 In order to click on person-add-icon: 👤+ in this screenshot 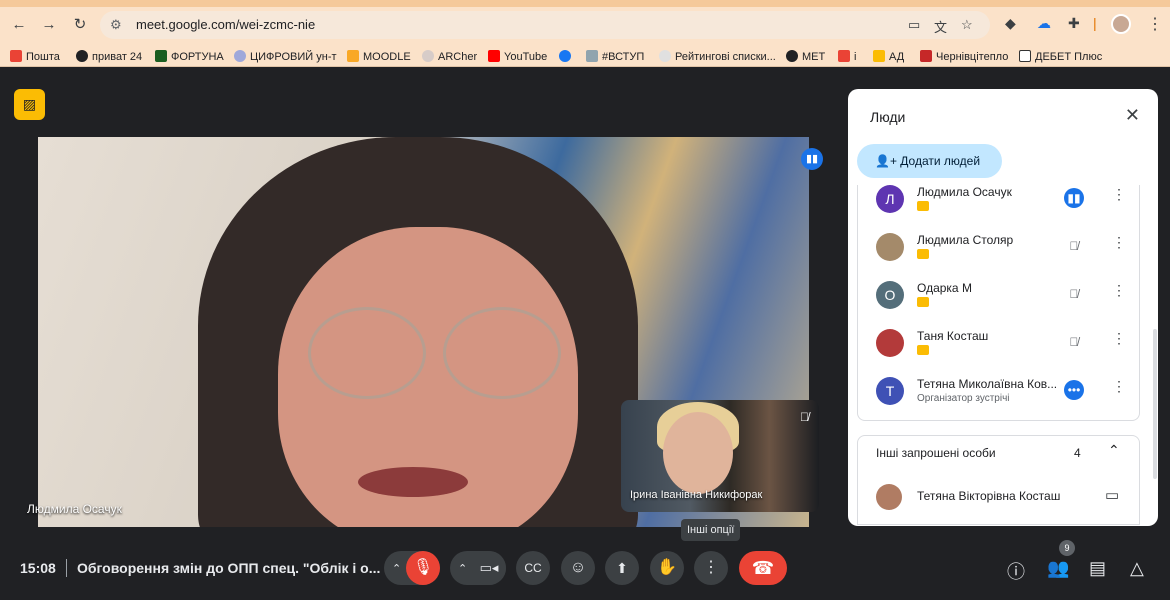, I will do `click(888, 161)`.